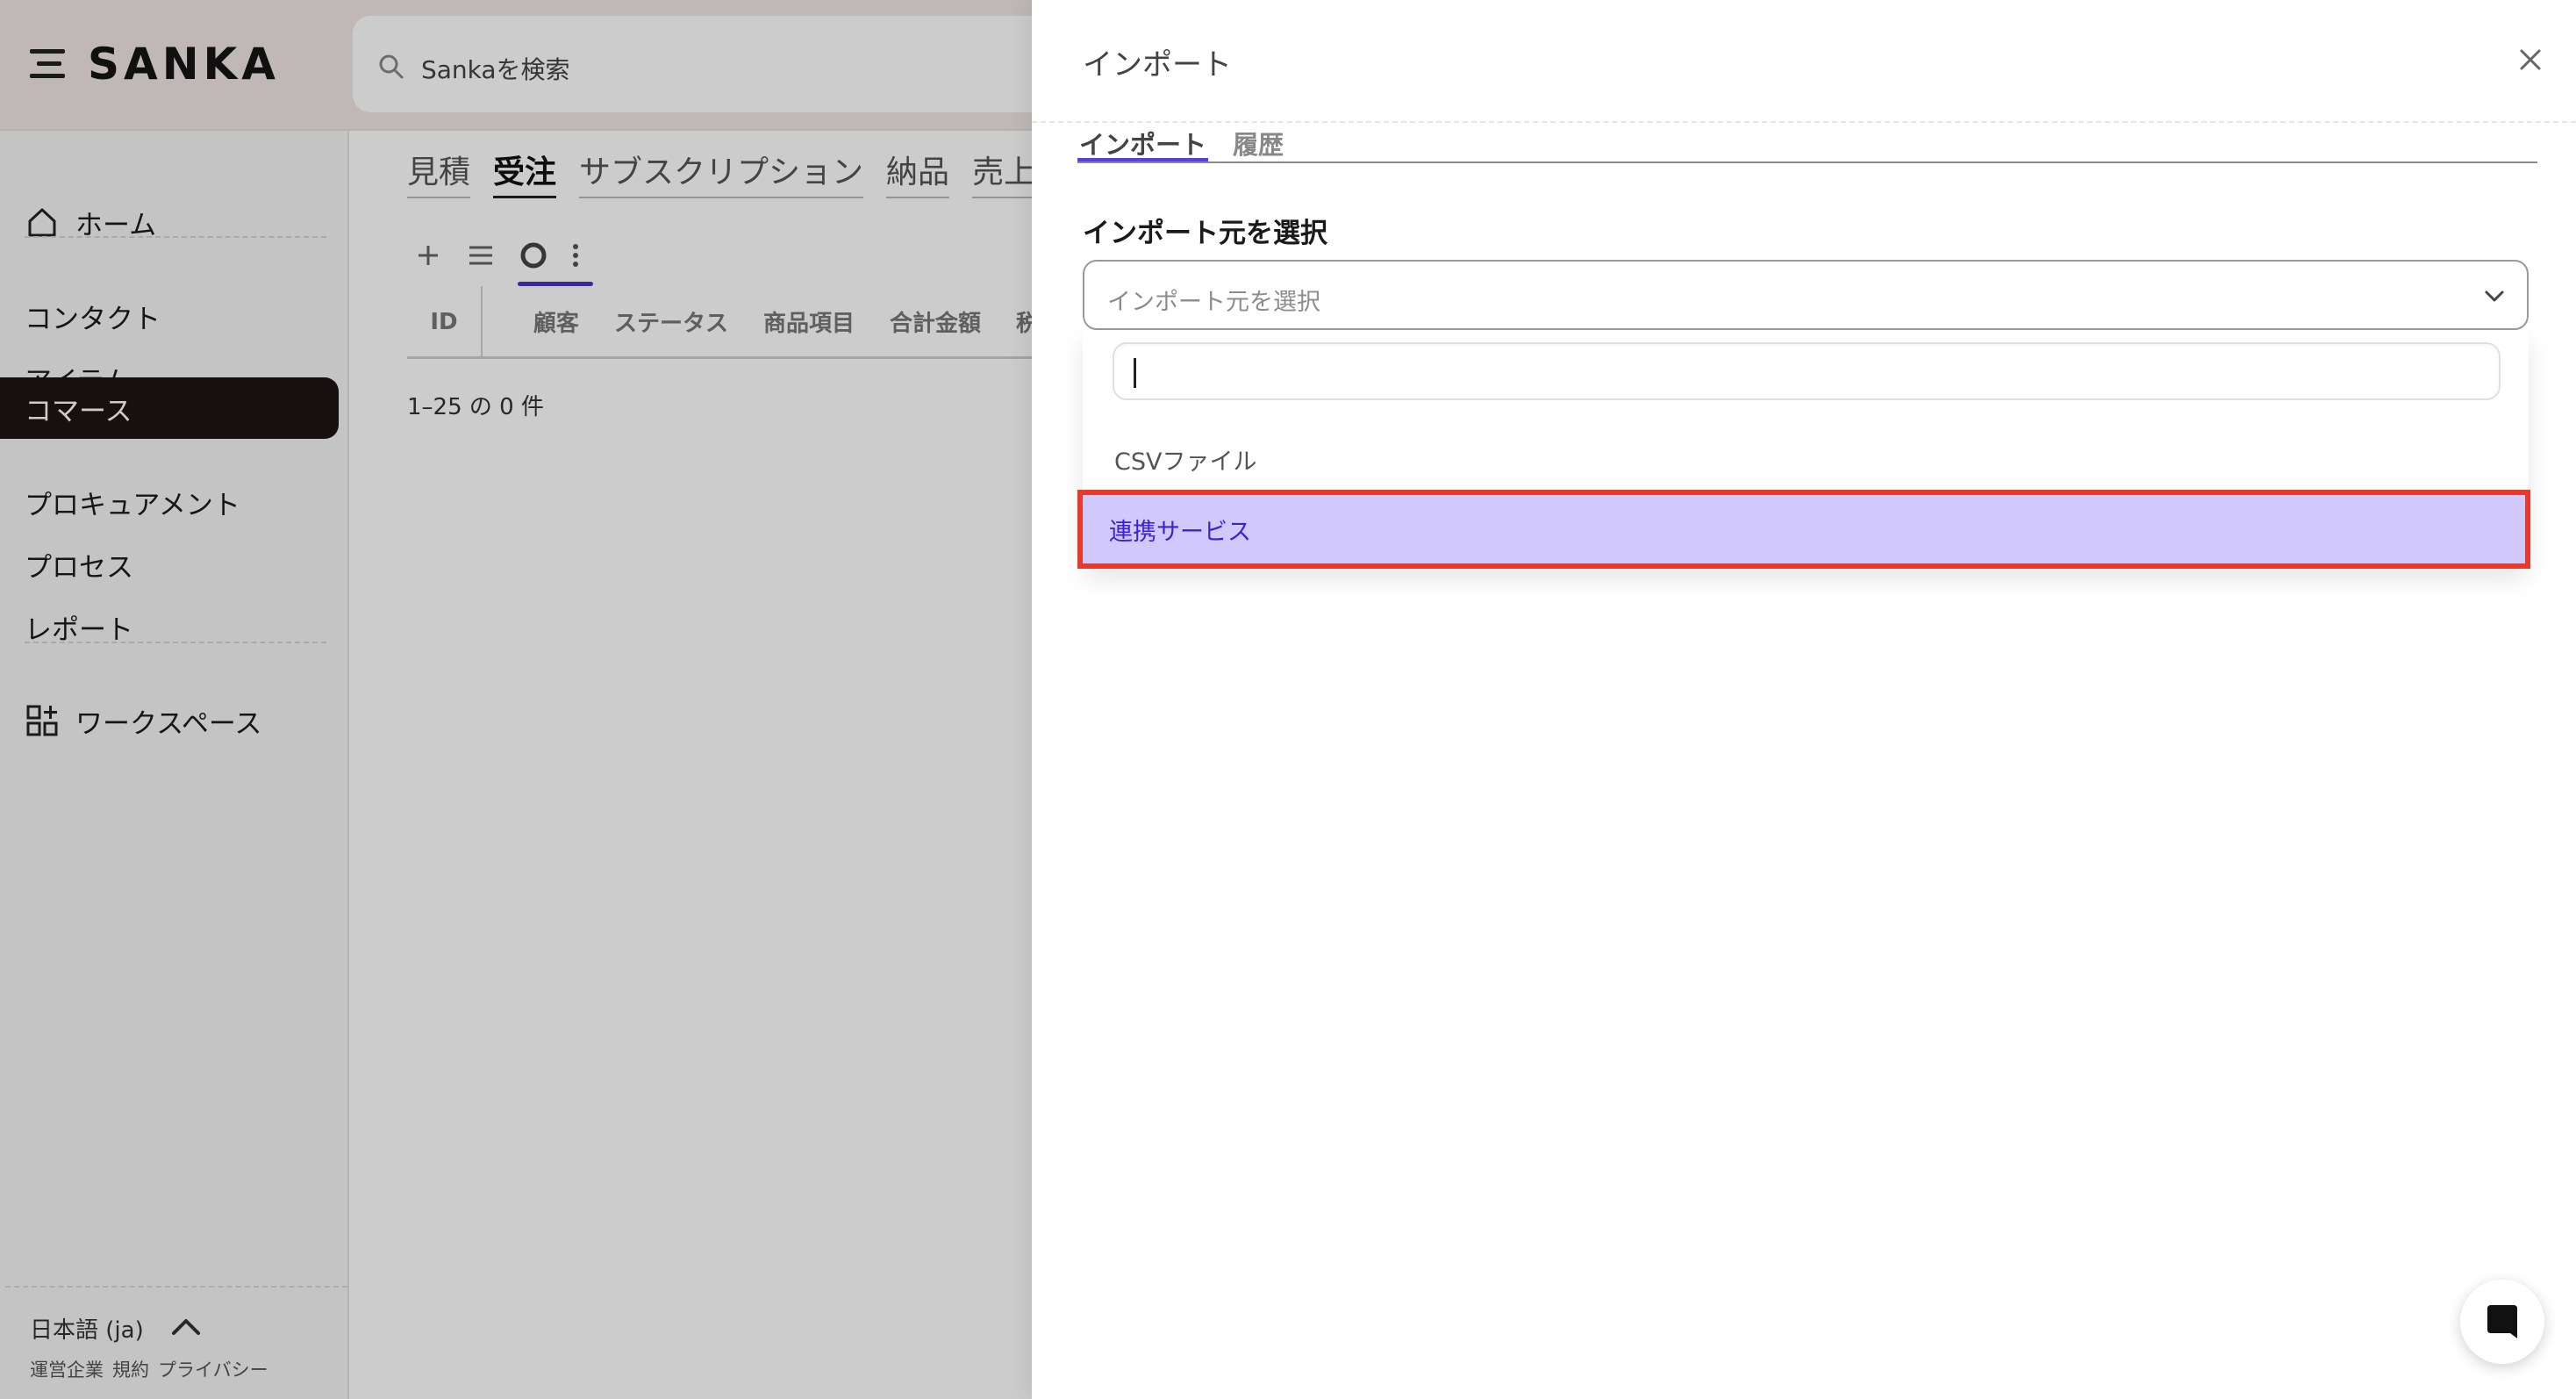 Image resolution: width=2576 pixels, height=1399 pixels. I want to click on chat-icon, so click(2502, 1321).